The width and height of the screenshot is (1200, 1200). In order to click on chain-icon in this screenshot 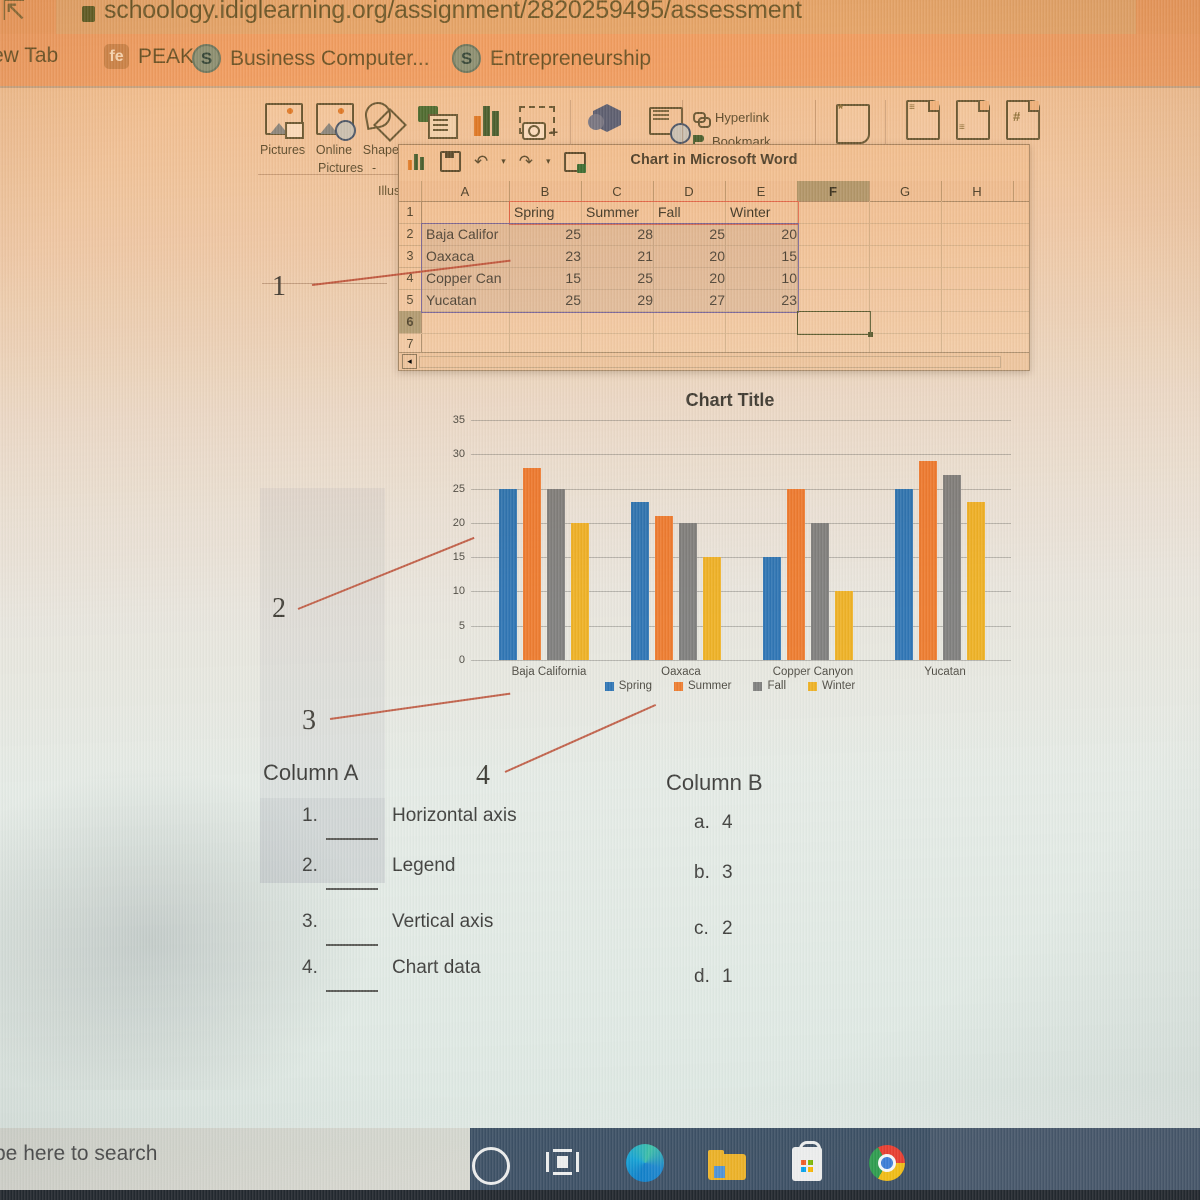, I will do `click(702, 119)`.